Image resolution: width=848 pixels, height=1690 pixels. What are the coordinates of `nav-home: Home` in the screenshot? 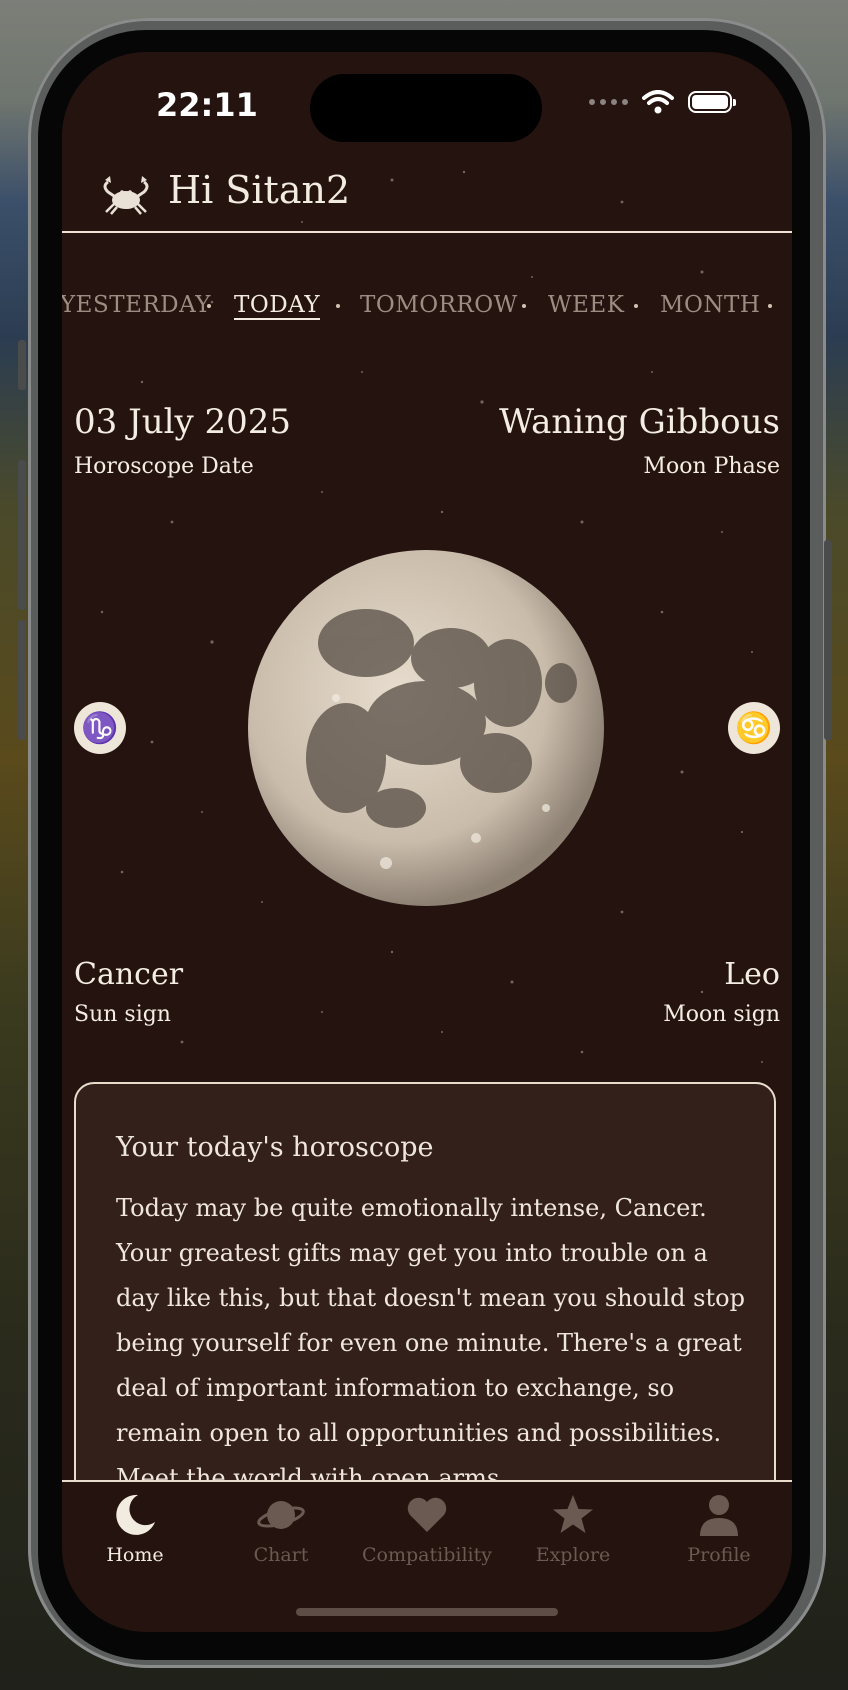 It's located at (135, 1529).